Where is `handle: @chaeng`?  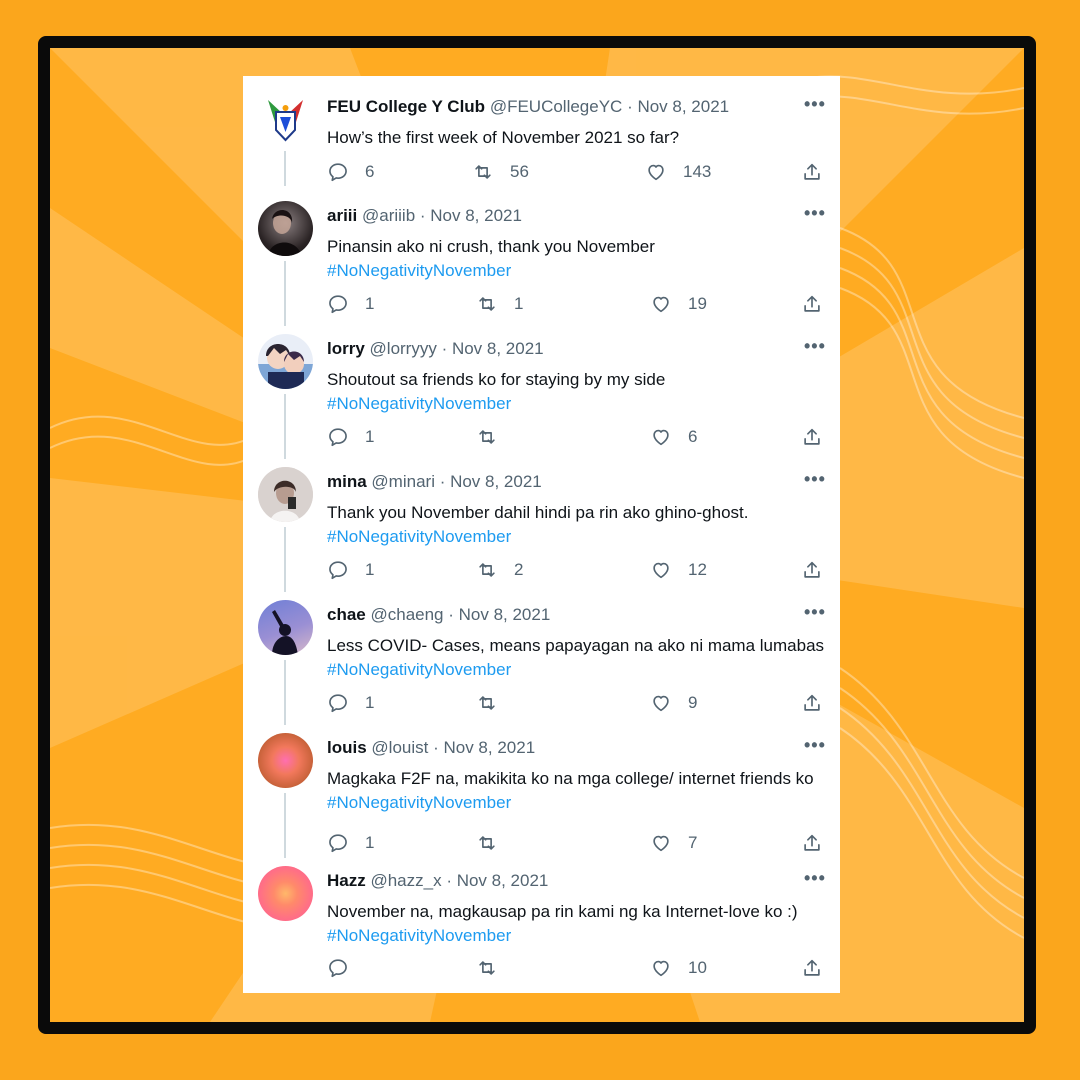
handle: @chaeng is located at coordinates (406, 614).